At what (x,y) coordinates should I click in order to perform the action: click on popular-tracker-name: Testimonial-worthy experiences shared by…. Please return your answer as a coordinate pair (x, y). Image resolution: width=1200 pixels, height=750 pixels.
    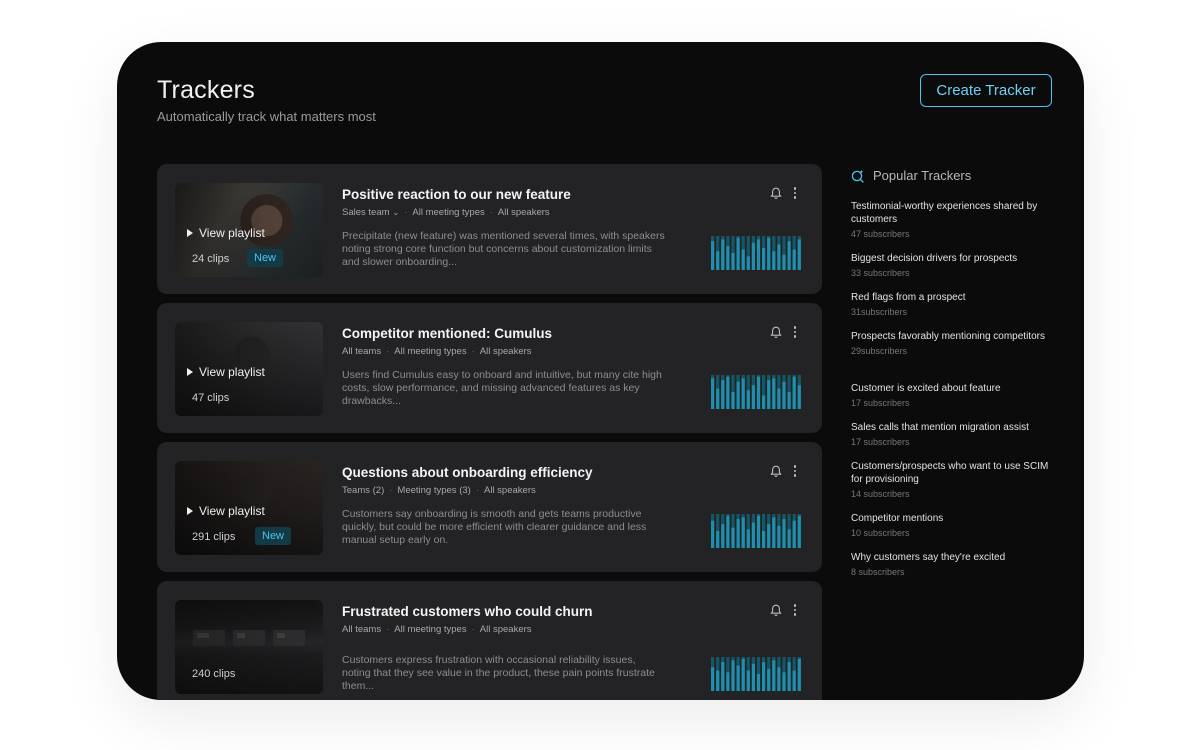
    Looking at the image, I should click on (944, 213).